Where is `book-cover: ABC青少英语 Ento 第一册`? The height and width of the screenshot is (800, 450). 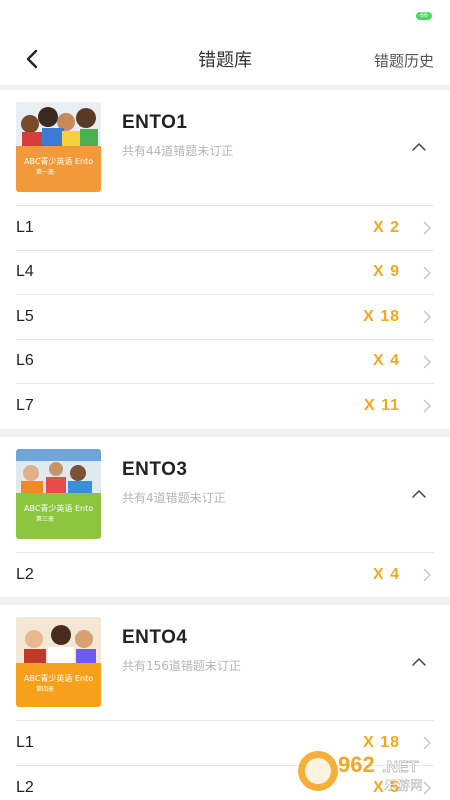
book-cover: ABC青少英语 Ento 第一册 is located at coordinates (58, 147).